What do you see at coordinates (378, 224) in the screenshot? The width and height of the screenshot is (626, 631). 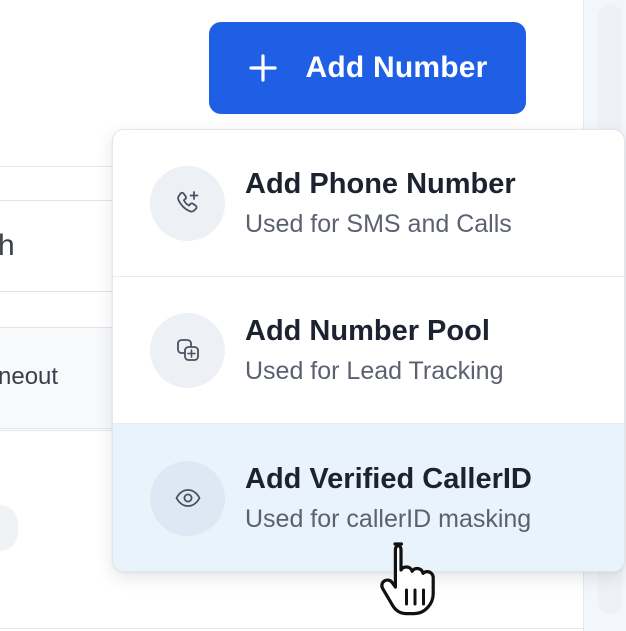 I see `menu-item-subtitle: Used for SMS and Calls` at bounding box center [378, 224].